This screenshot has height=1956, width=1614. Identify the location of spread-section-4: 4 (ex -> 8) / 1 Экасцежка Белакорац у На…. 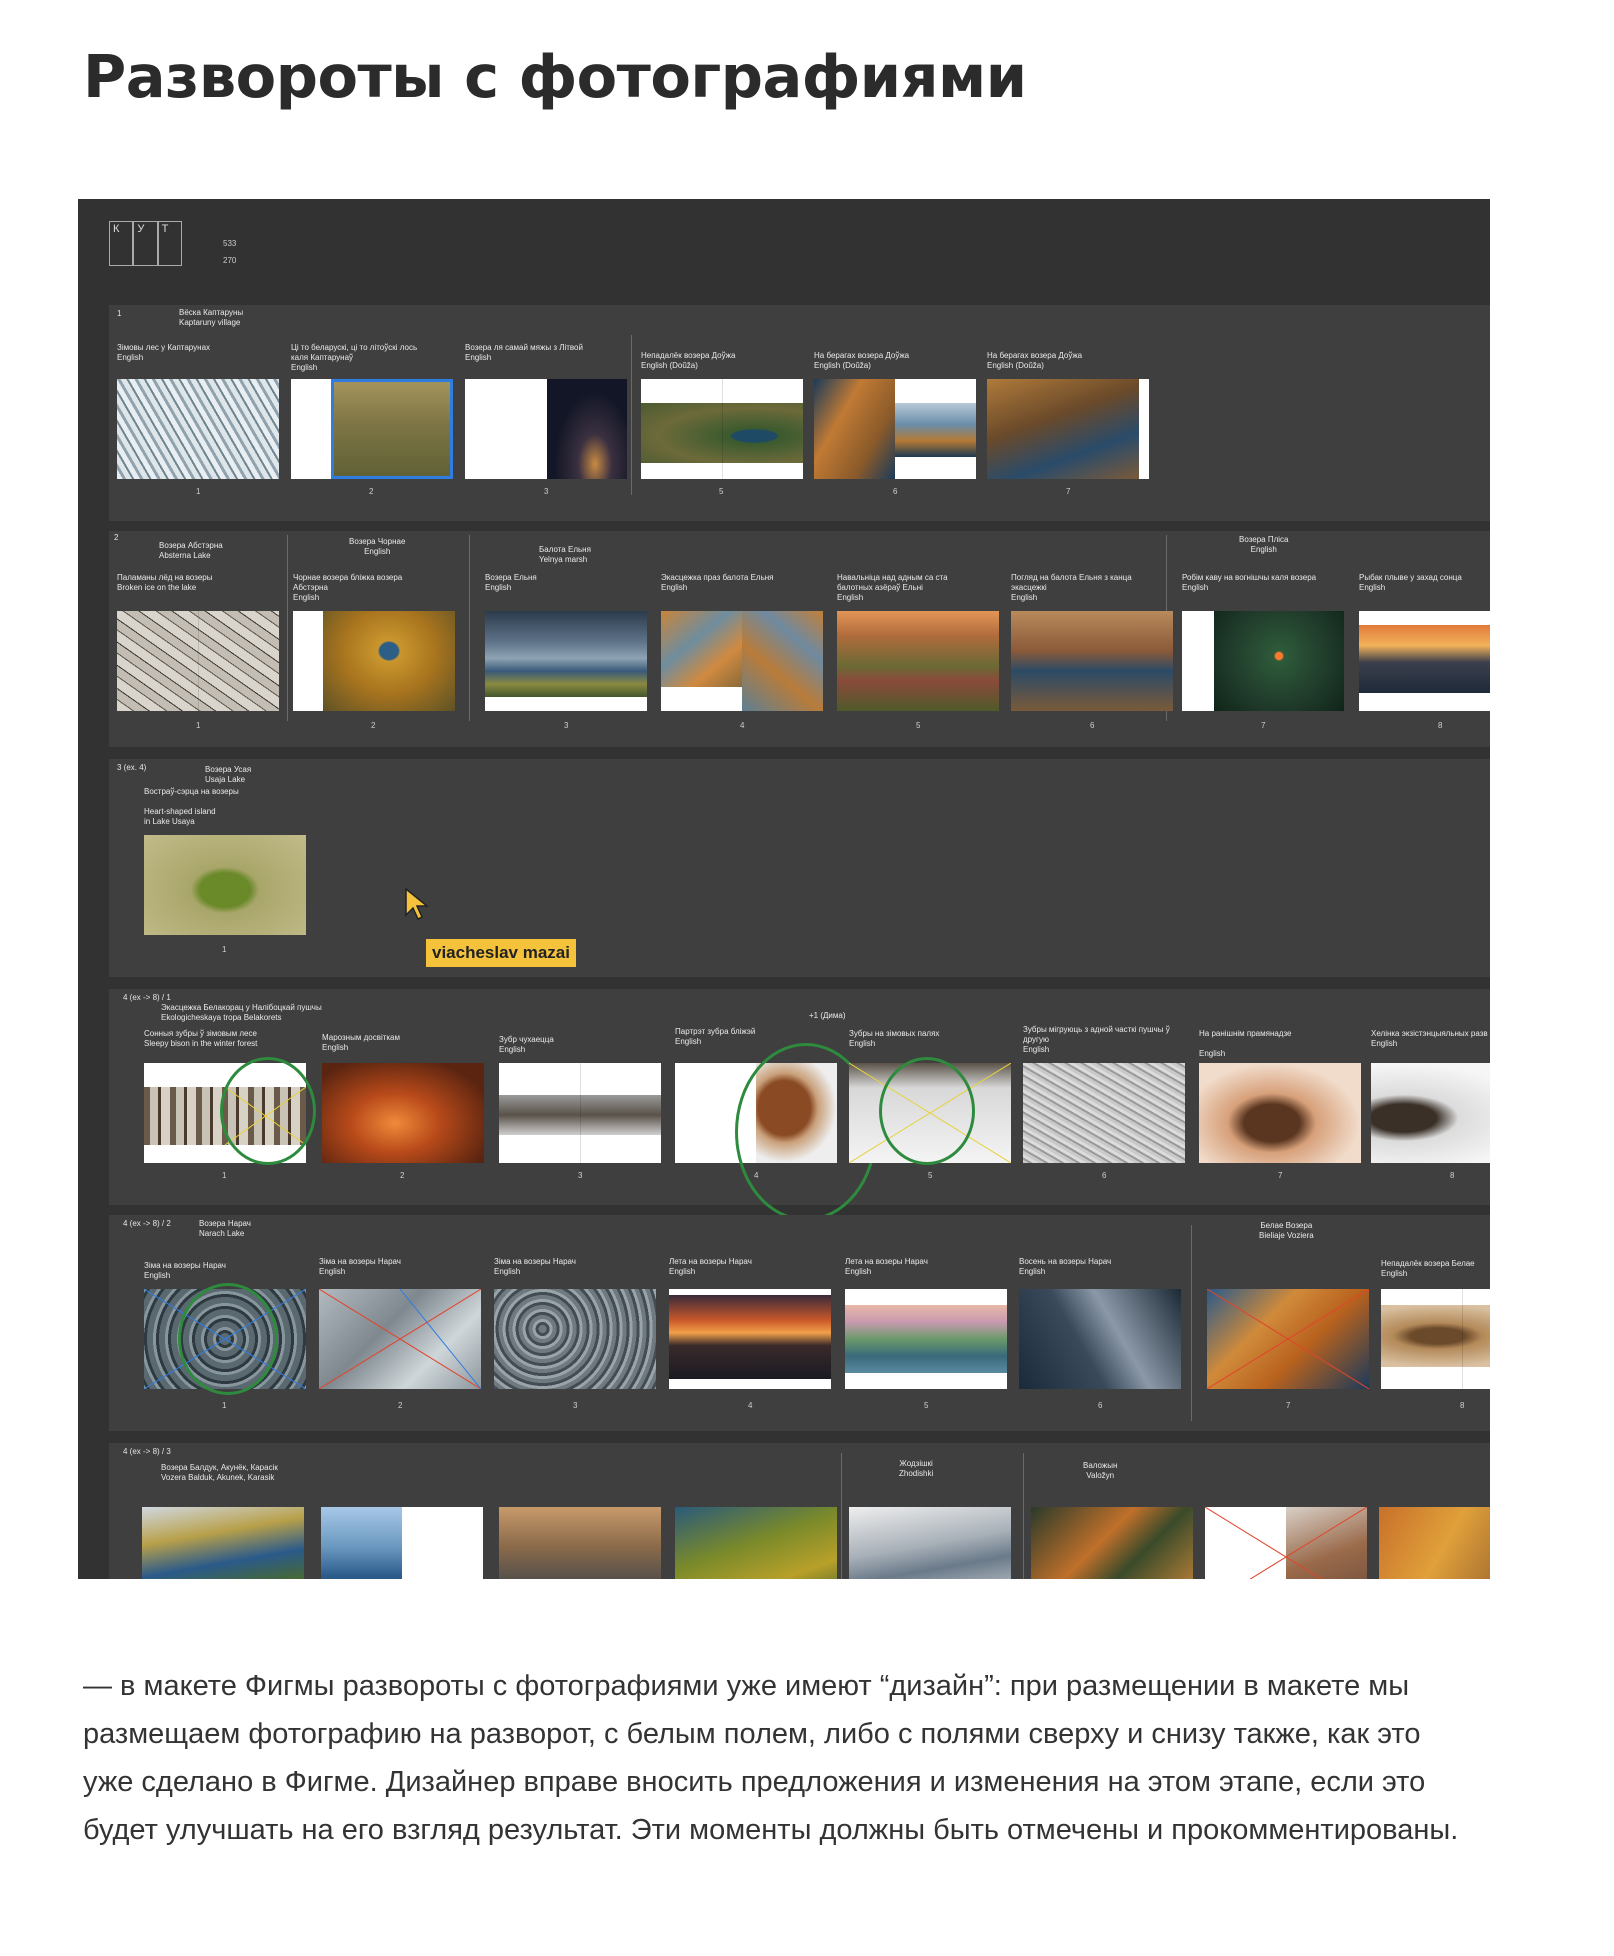
(799, 1105).